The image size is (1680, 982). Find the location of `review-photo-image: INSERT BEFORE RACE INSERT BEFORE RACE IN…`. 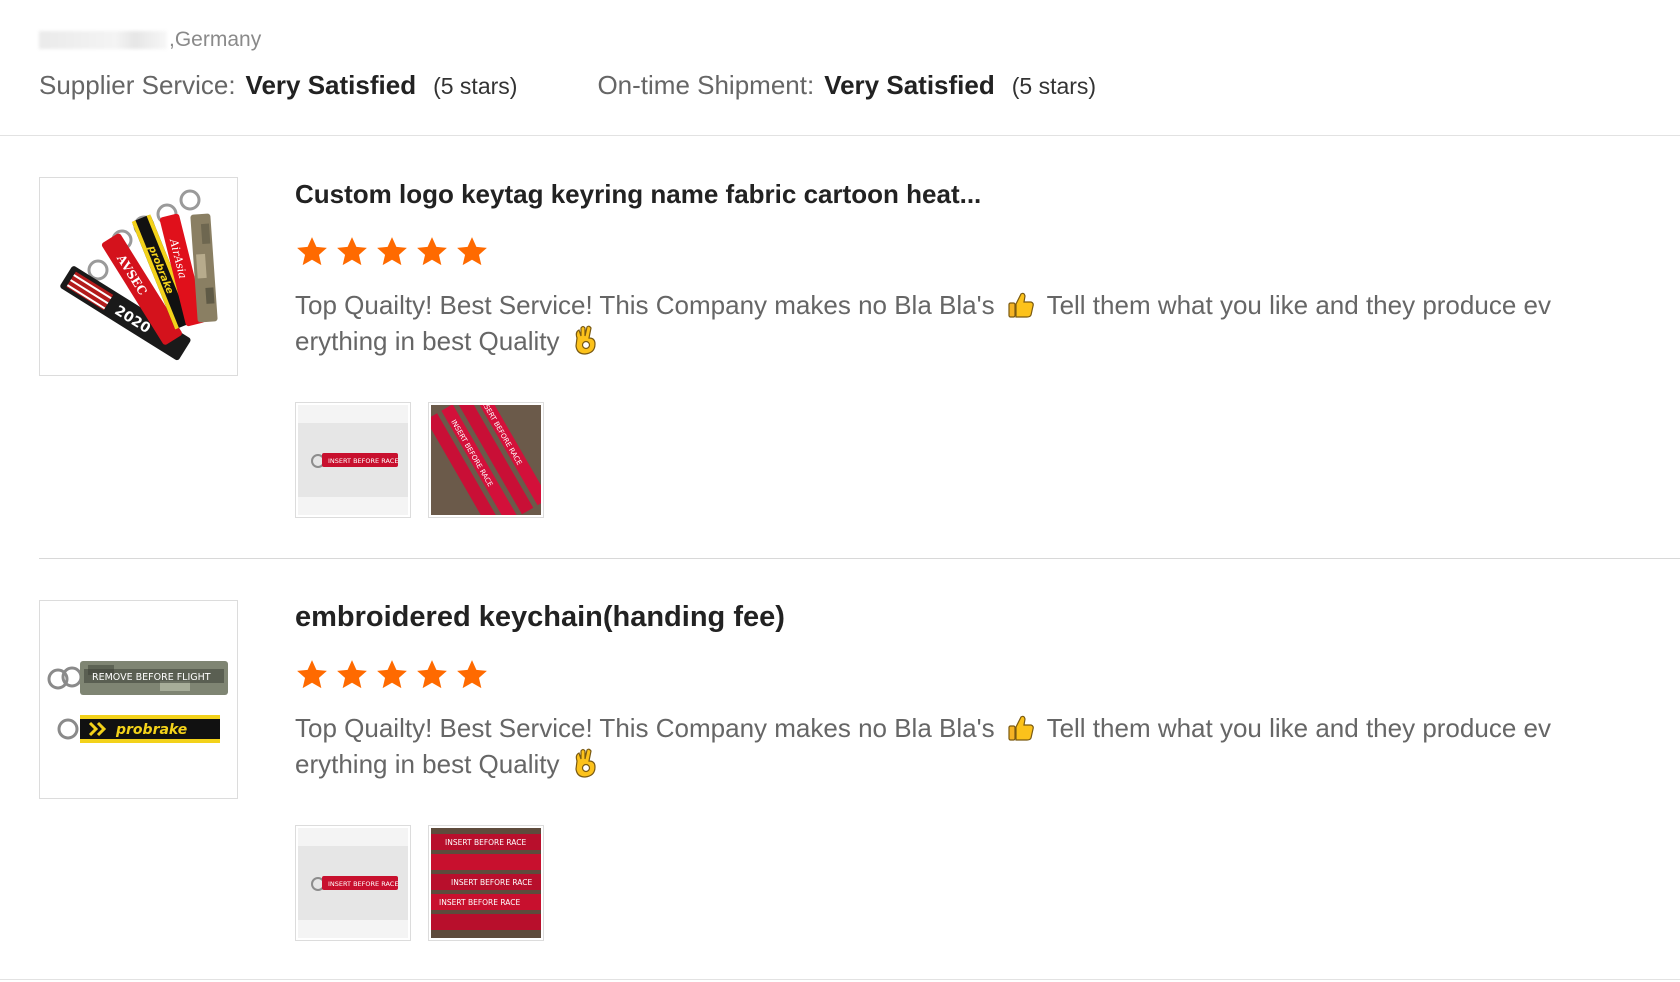

review-photo-image: INSERT BEFORE RACE INSERT BEFORE RACE IN… is located at coordinates (486, 883).